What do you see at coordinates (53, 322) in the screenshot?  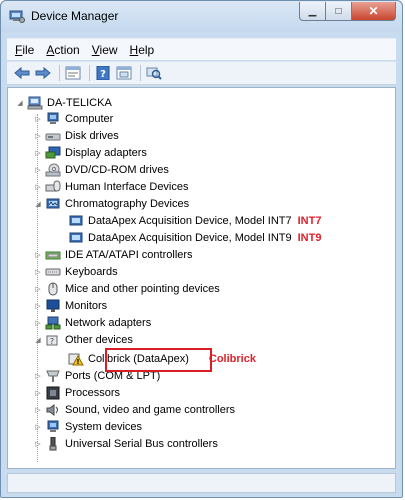 I see `network-adapter-icon` at bounding box center [53, 322].